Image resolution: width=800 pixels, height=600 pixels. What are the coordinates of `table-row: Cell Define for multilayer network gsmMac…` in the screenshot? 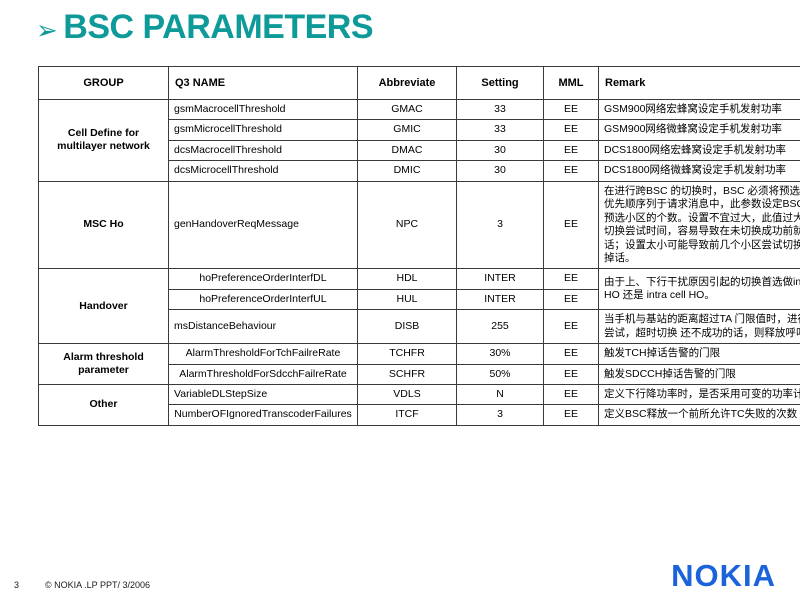 It's located at (419, 140).